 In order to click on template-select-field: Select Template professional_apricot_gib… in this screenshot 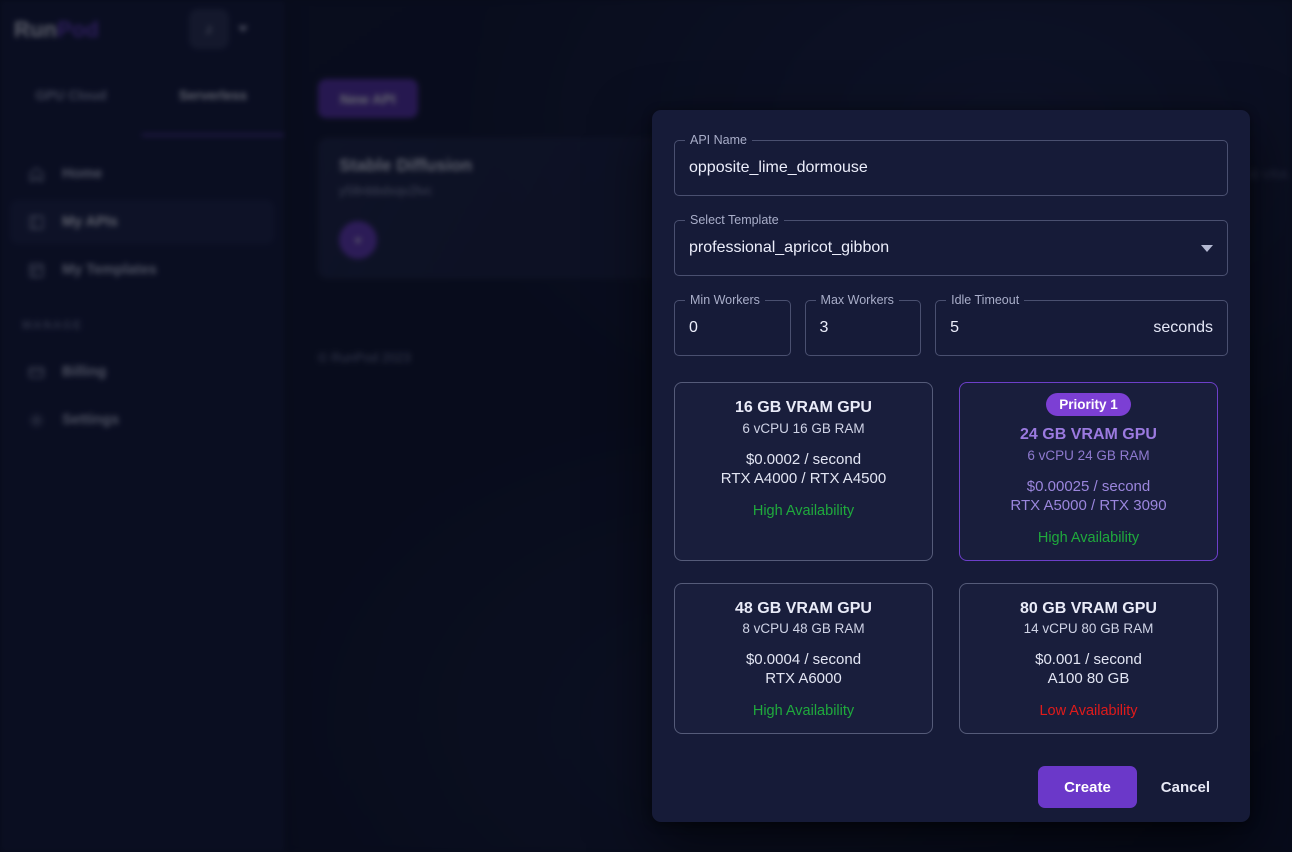, I will do `click(951, 244)`.